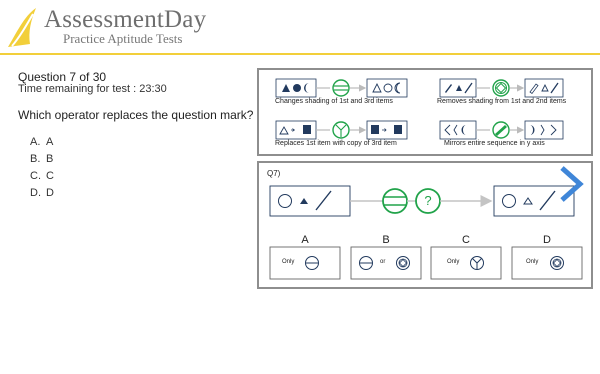 This screenshot has height=374, width=600. What do you see at coordinates (532, 262) in the screenshot?
I see `answer-d-text: Only` at bounding box center [532, 262].